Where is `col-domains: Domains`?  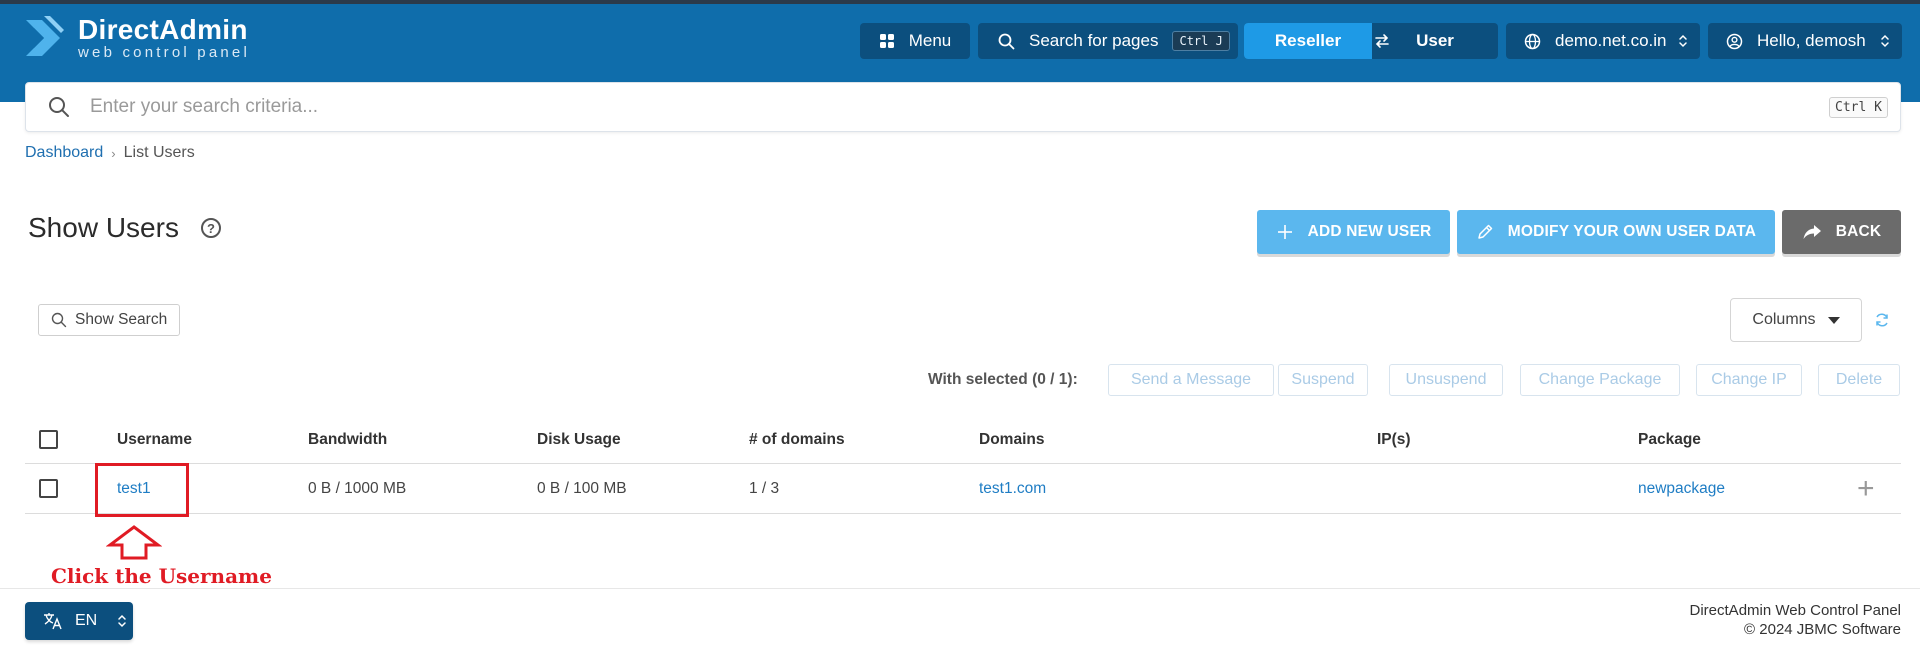 col-domains: Domains is located at coordinates (1011, 439).